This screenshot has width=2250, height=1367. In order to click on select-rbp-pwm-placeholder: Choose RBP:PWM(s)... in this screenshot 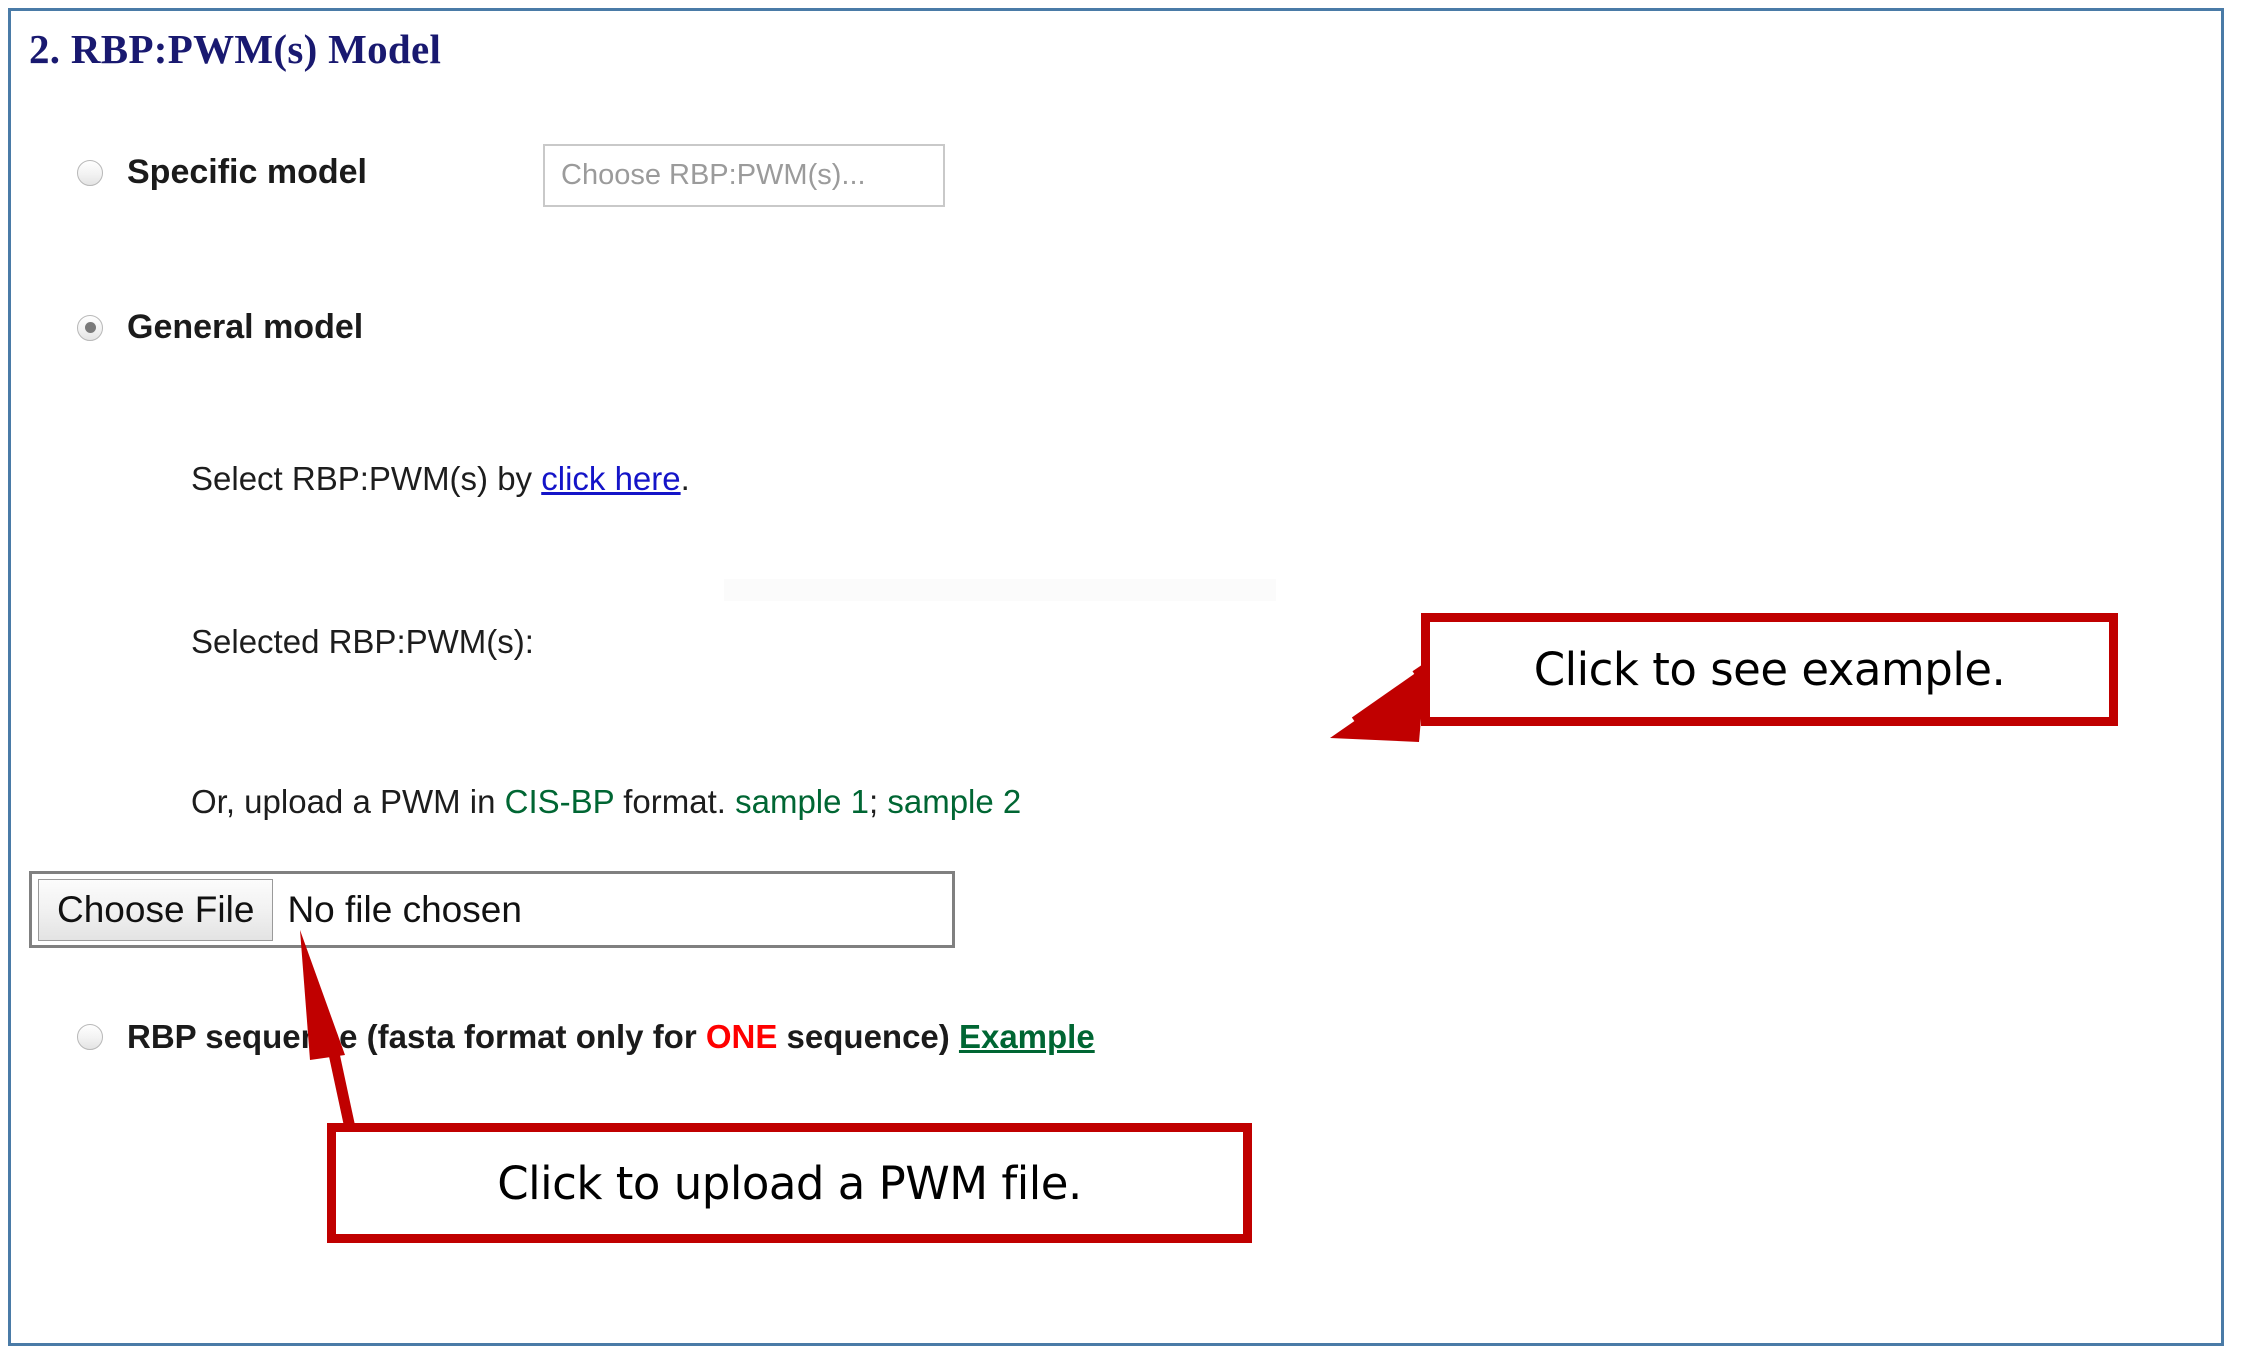, I will do `click(713, 175)`.